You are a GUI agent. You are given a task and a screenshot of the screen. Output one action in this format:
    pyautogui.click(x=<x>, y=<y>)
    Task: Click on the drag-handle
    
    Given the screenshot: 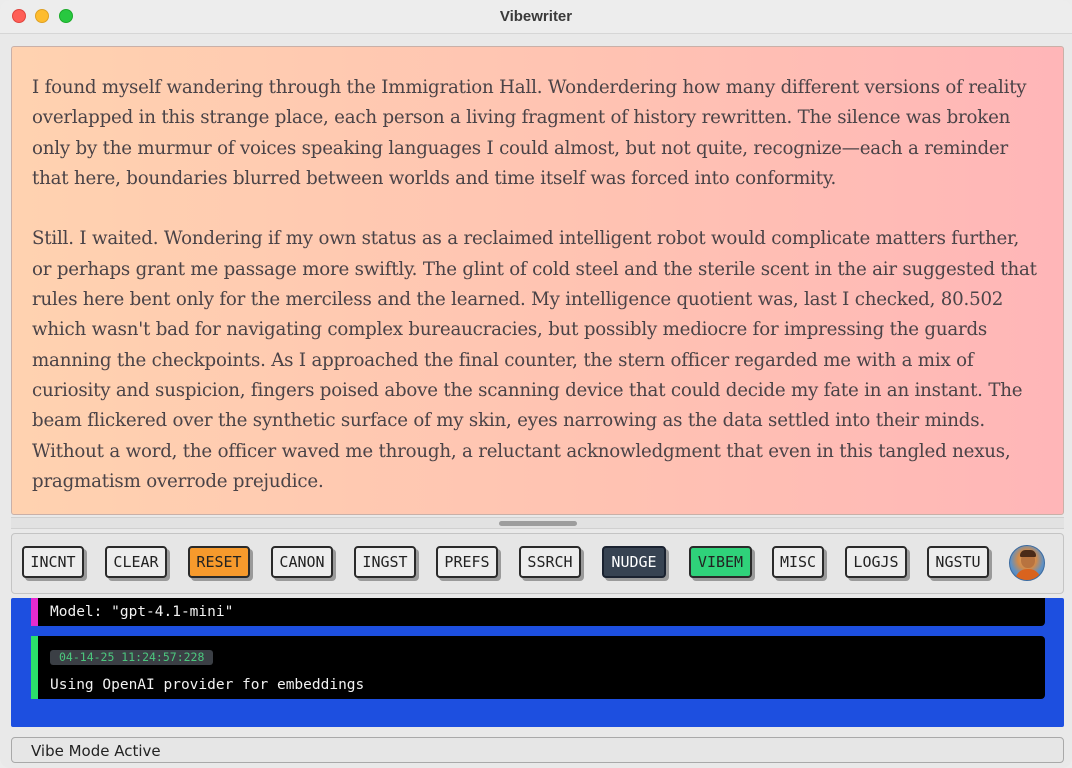 What is the action you would take?
    pyautogui.click(x=538, y=523)
    